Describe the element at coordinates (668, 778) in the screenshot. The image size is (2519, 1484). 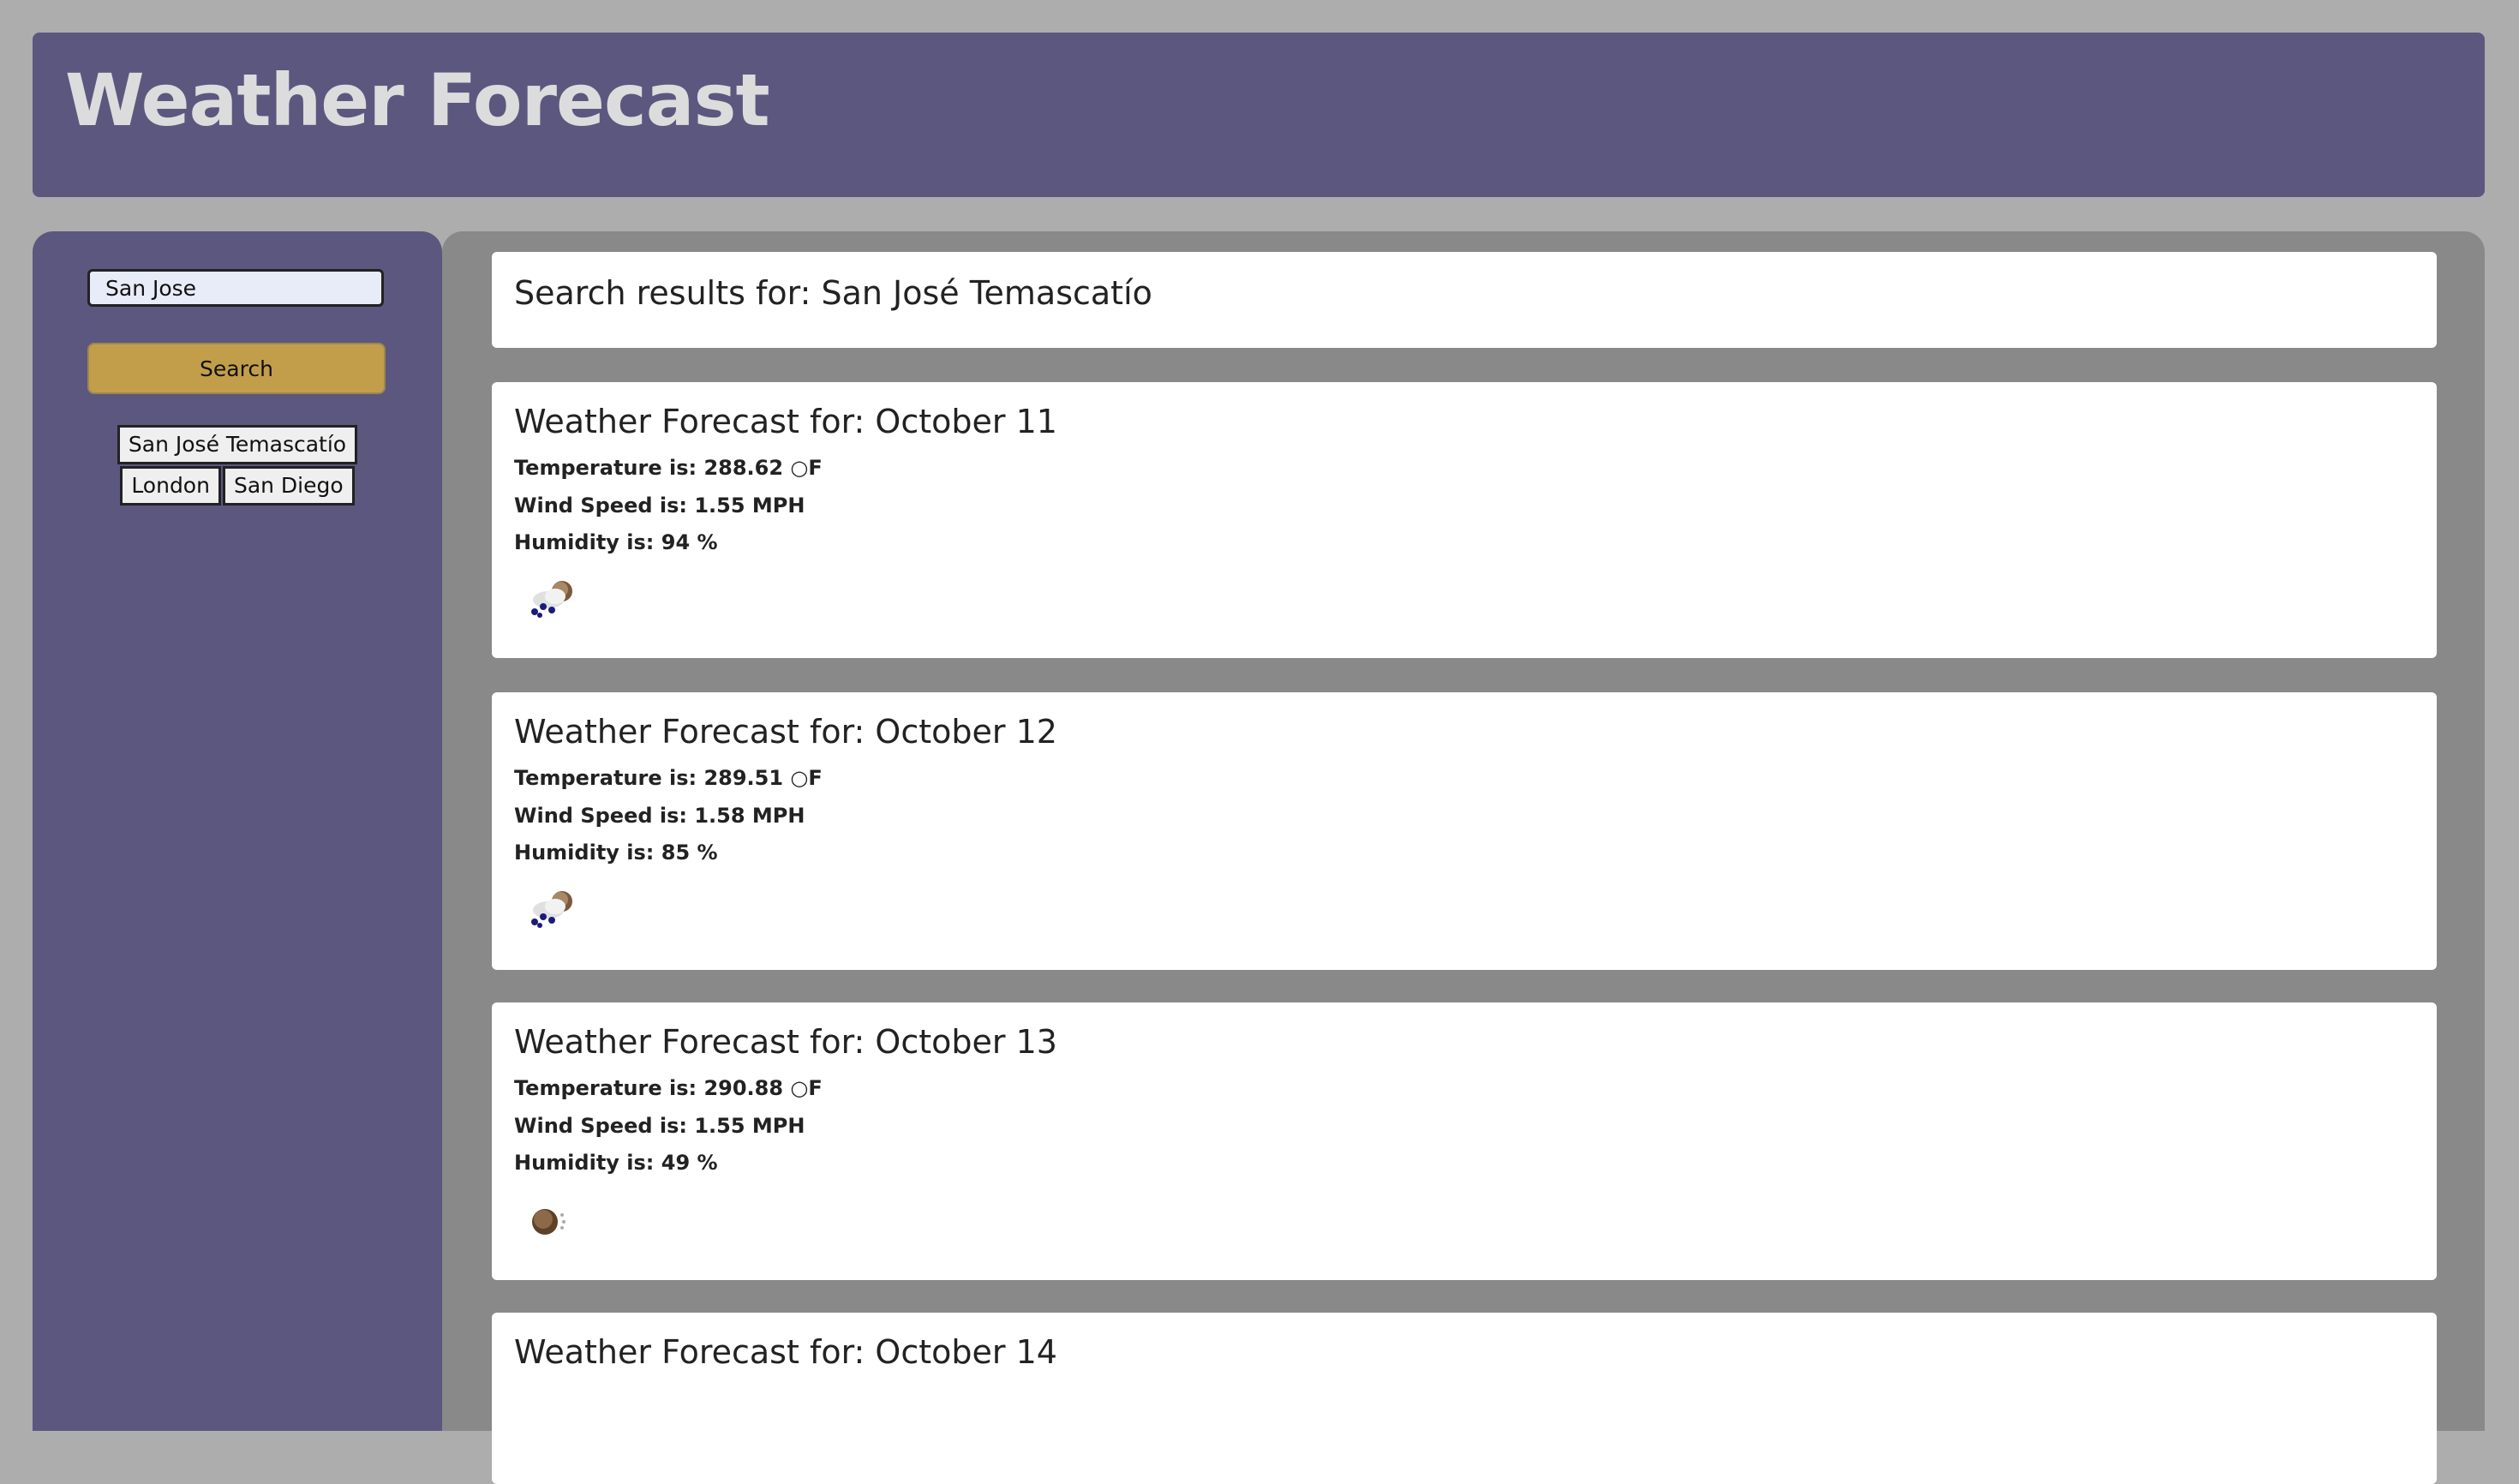
I see `temperature-text: Temperature is: 289.51 ○F` at that location.